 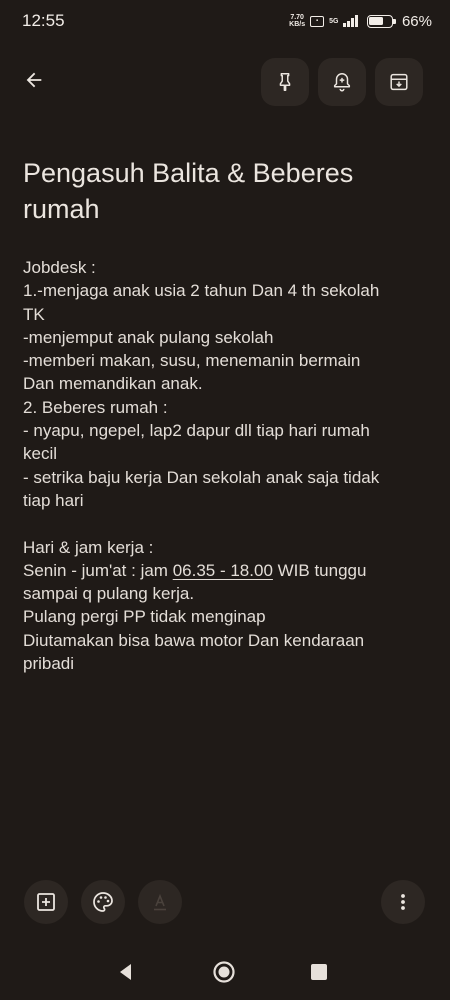 I want to click on archive-icon, so click(x=399, y=82).